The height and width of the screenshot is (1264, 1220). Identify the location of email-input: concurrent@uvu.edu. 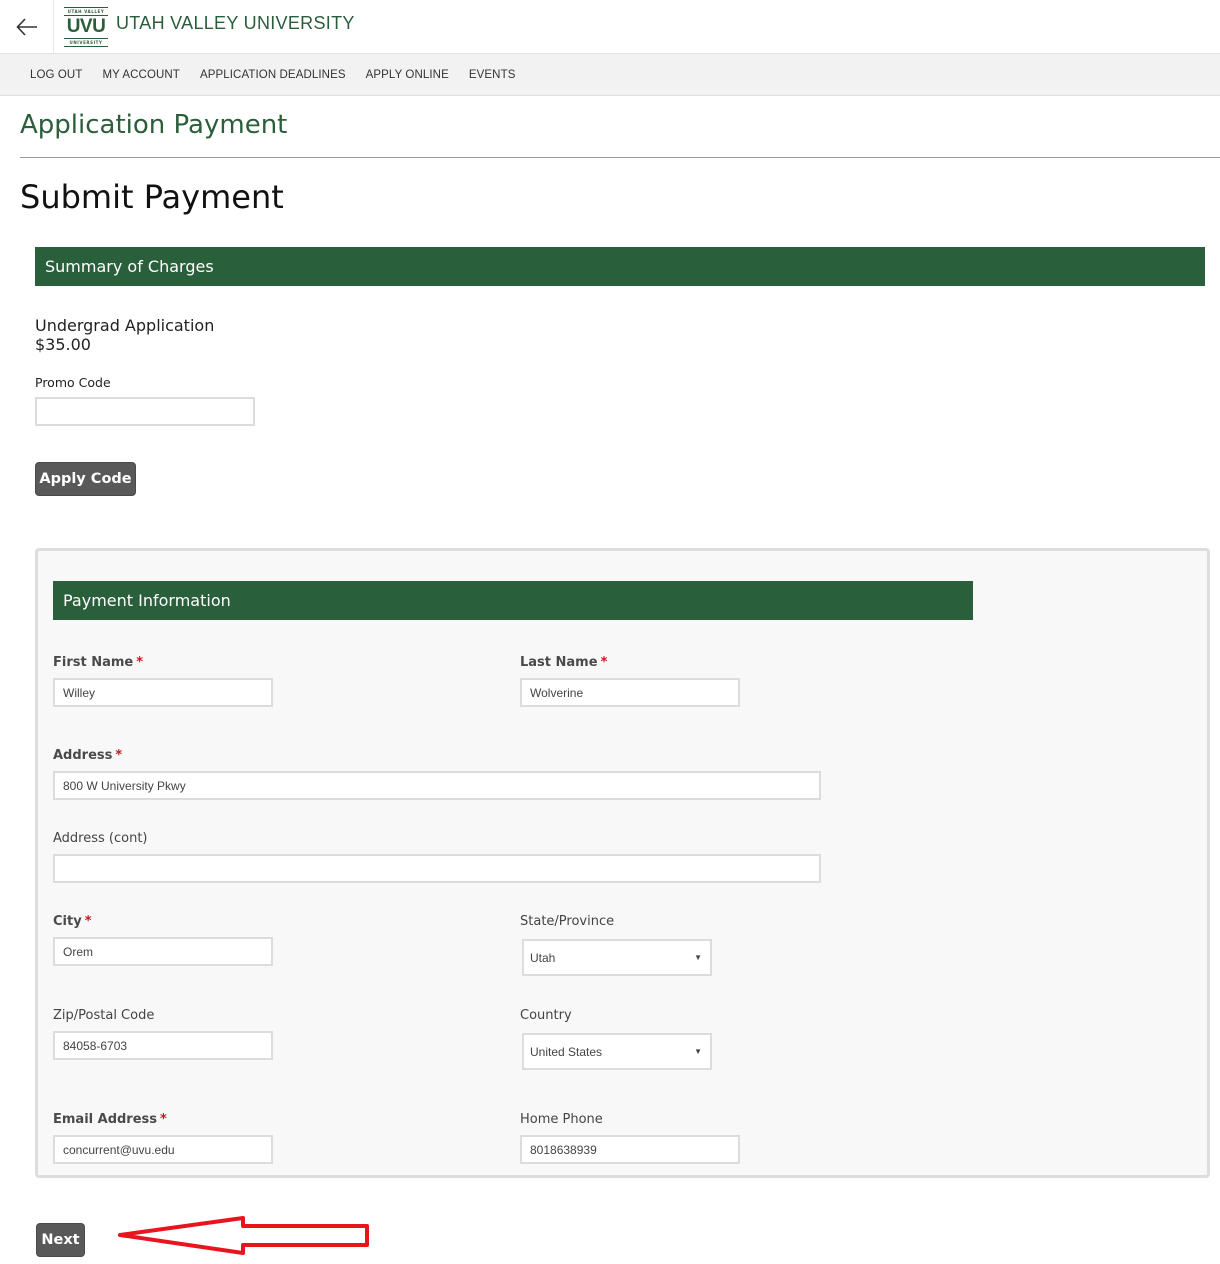
(163, 1149).